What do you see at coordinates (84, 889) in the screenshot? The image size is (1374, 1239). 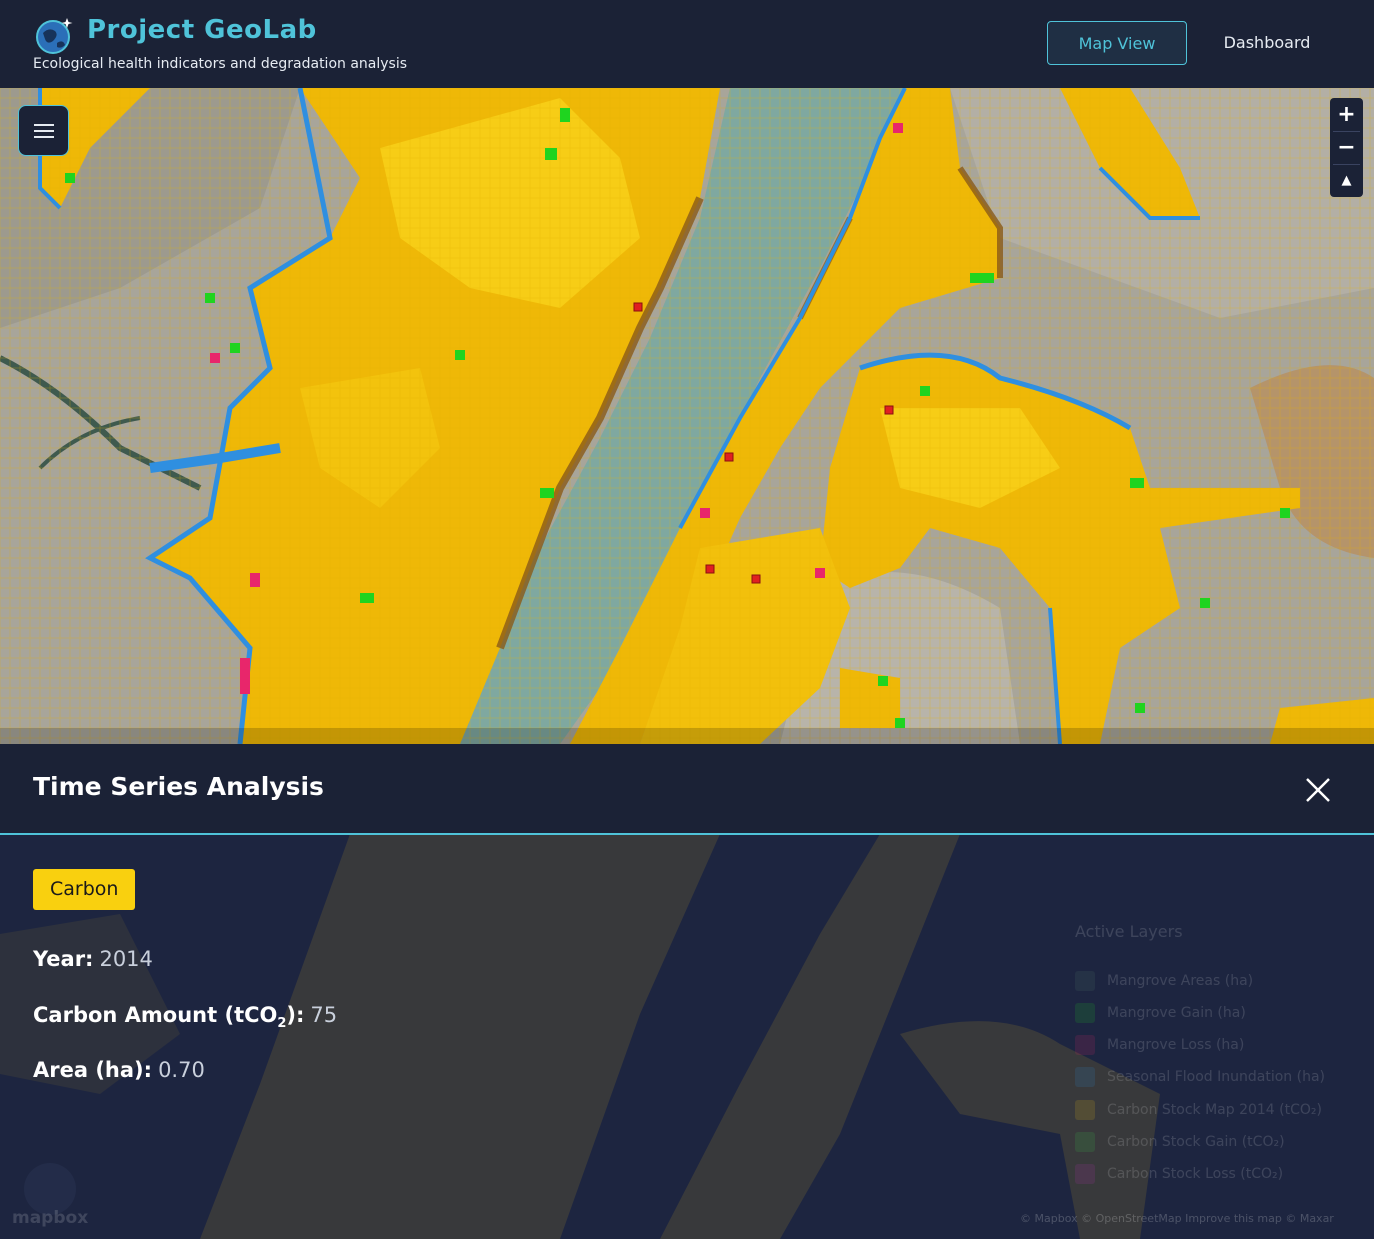 I see `layer-badge: Carbon` at bounding box center [84, 889].